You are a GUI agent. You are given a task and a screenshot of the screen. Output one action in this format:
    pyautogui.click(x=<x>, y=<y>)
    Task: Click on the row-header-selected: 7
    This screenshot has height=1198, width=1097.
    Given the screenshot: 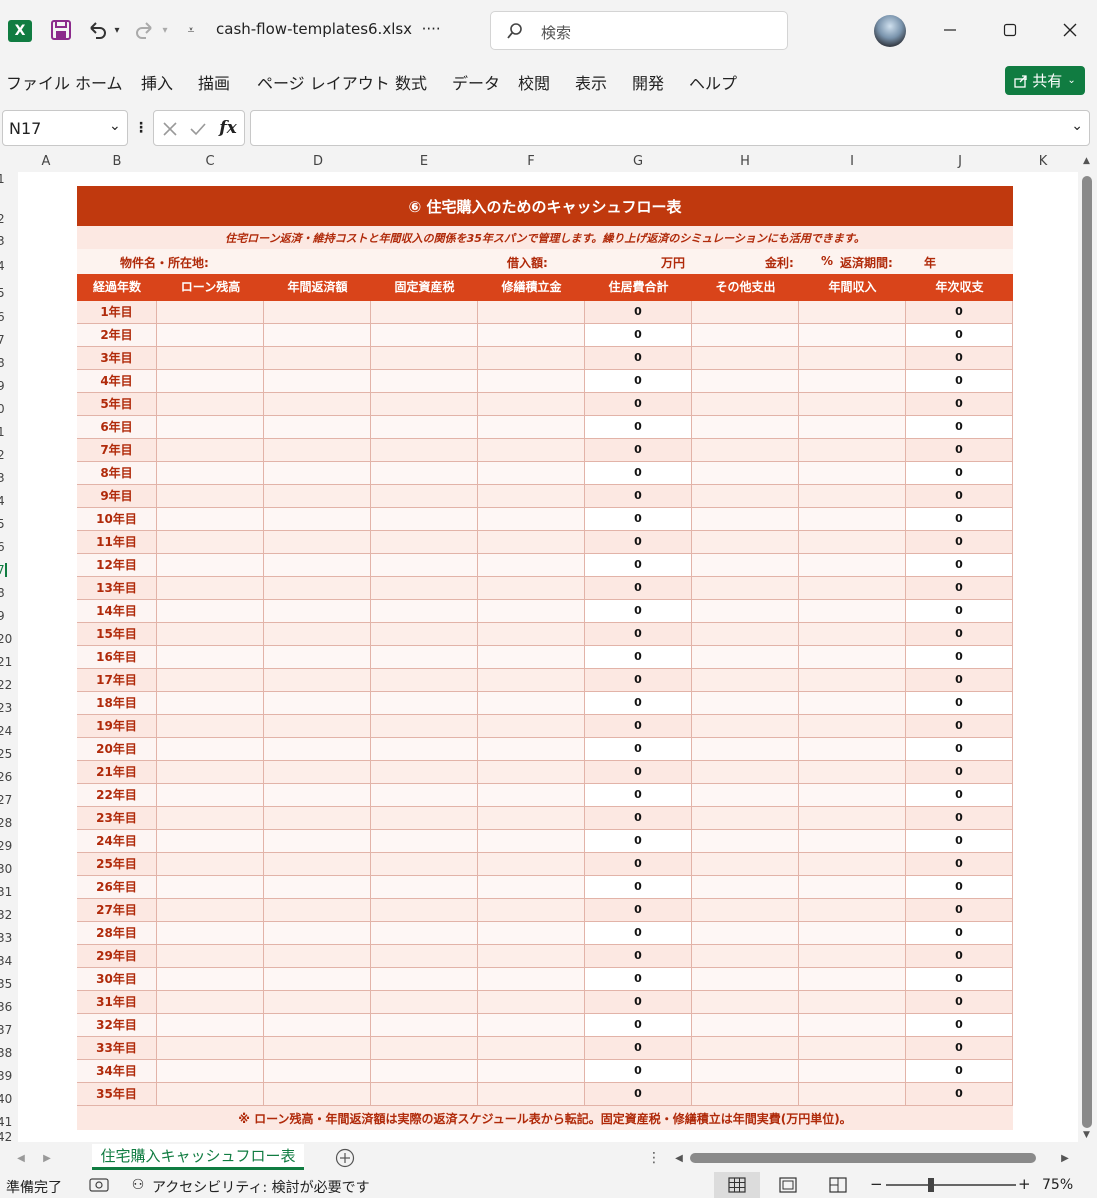 What is the action you would take?
    pyautogui.click(x=3, y=570)
    